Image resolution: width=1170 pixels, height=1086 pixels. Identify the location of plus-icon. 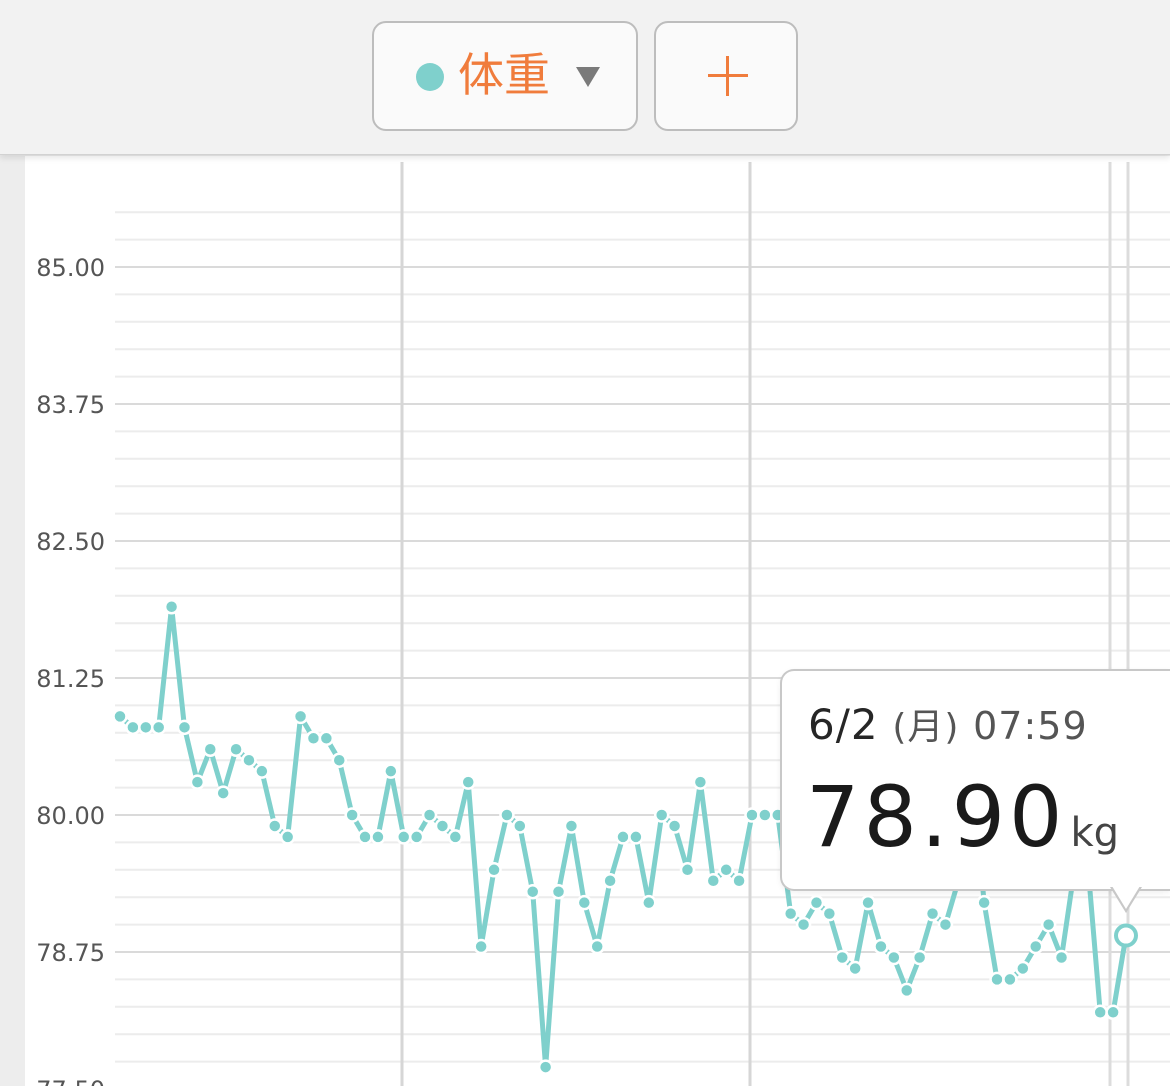
(728, 76).